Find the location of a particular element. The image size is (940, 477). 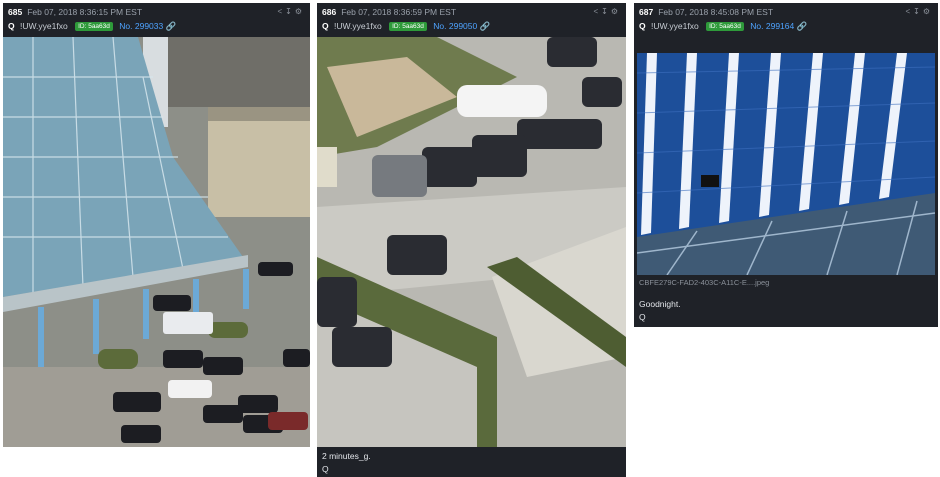

post-link: No. 299033 is located at coordinates (141, 26).